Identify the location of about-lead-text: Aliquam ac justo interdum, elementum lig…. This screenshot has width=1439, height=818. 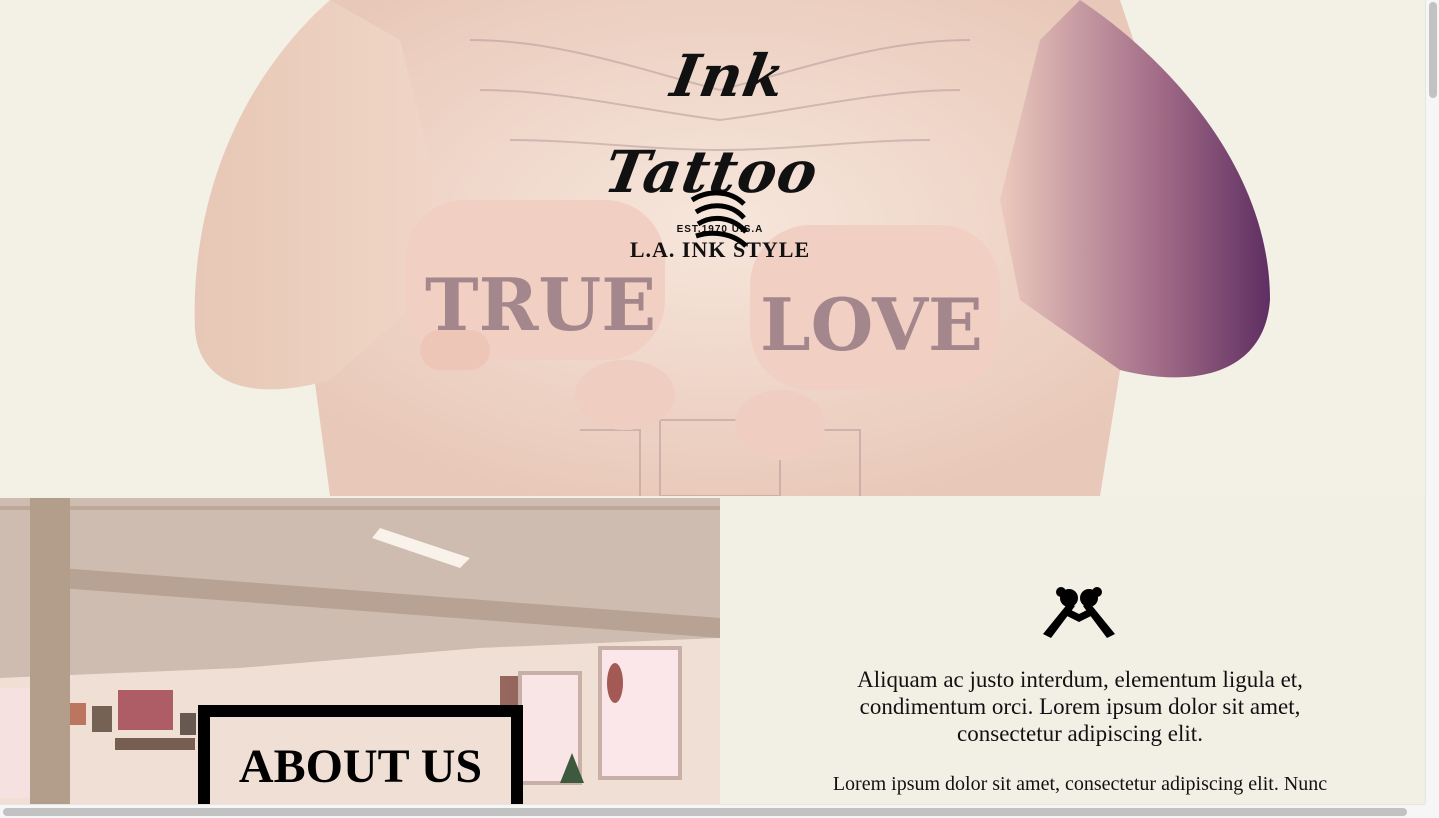
(1080, 706).